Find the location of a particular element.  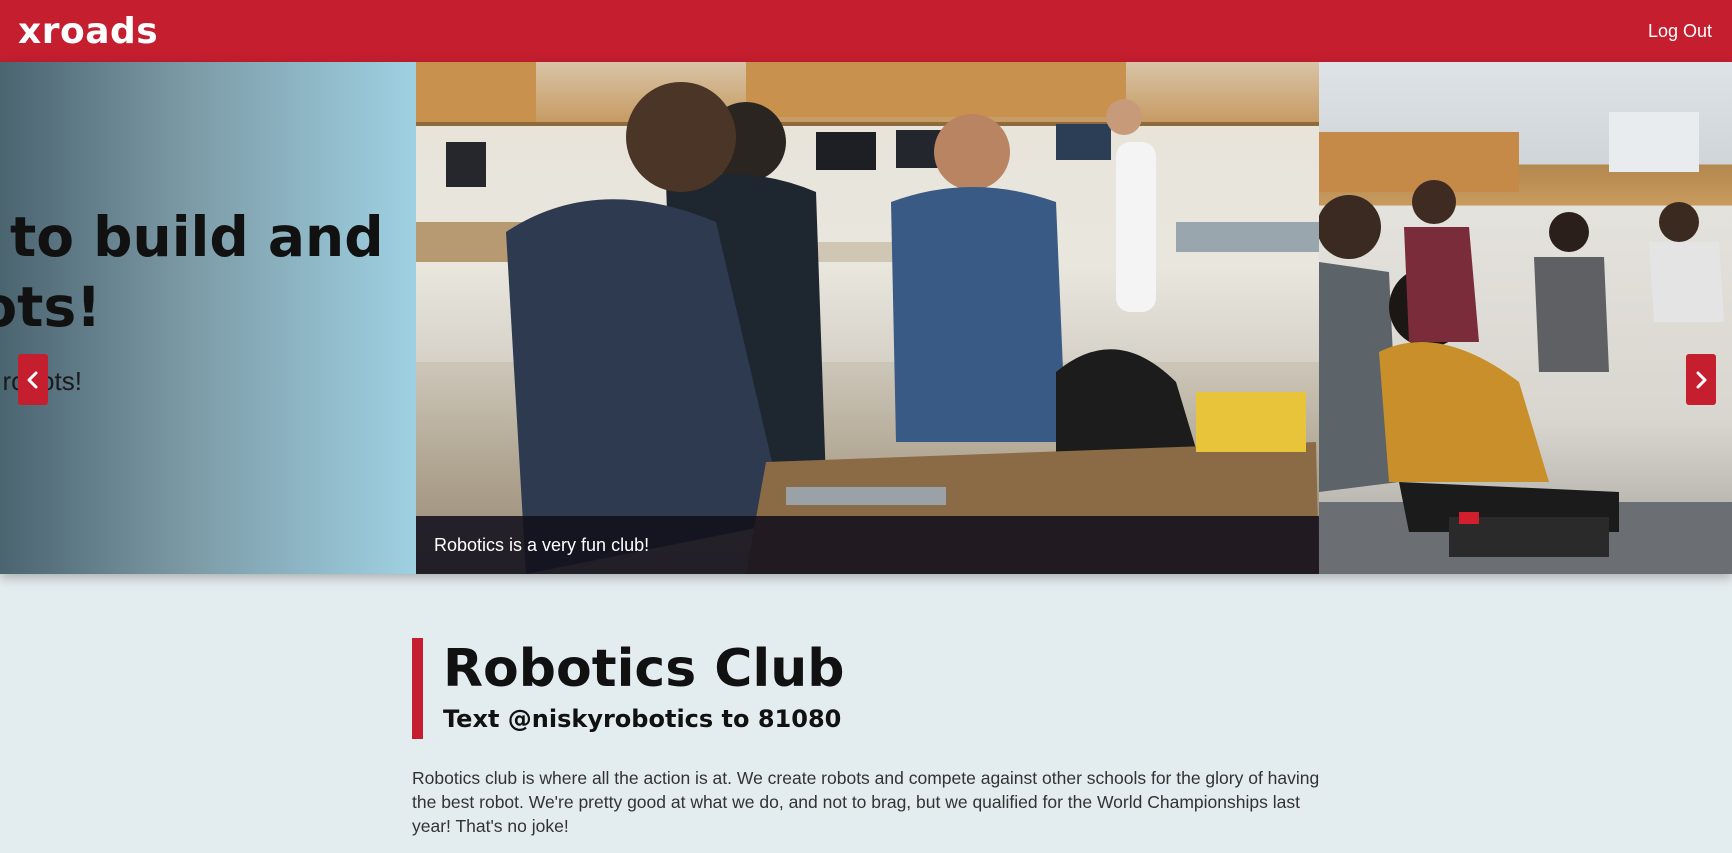

chevron-right-icon is located at coordinates (1701, 379).